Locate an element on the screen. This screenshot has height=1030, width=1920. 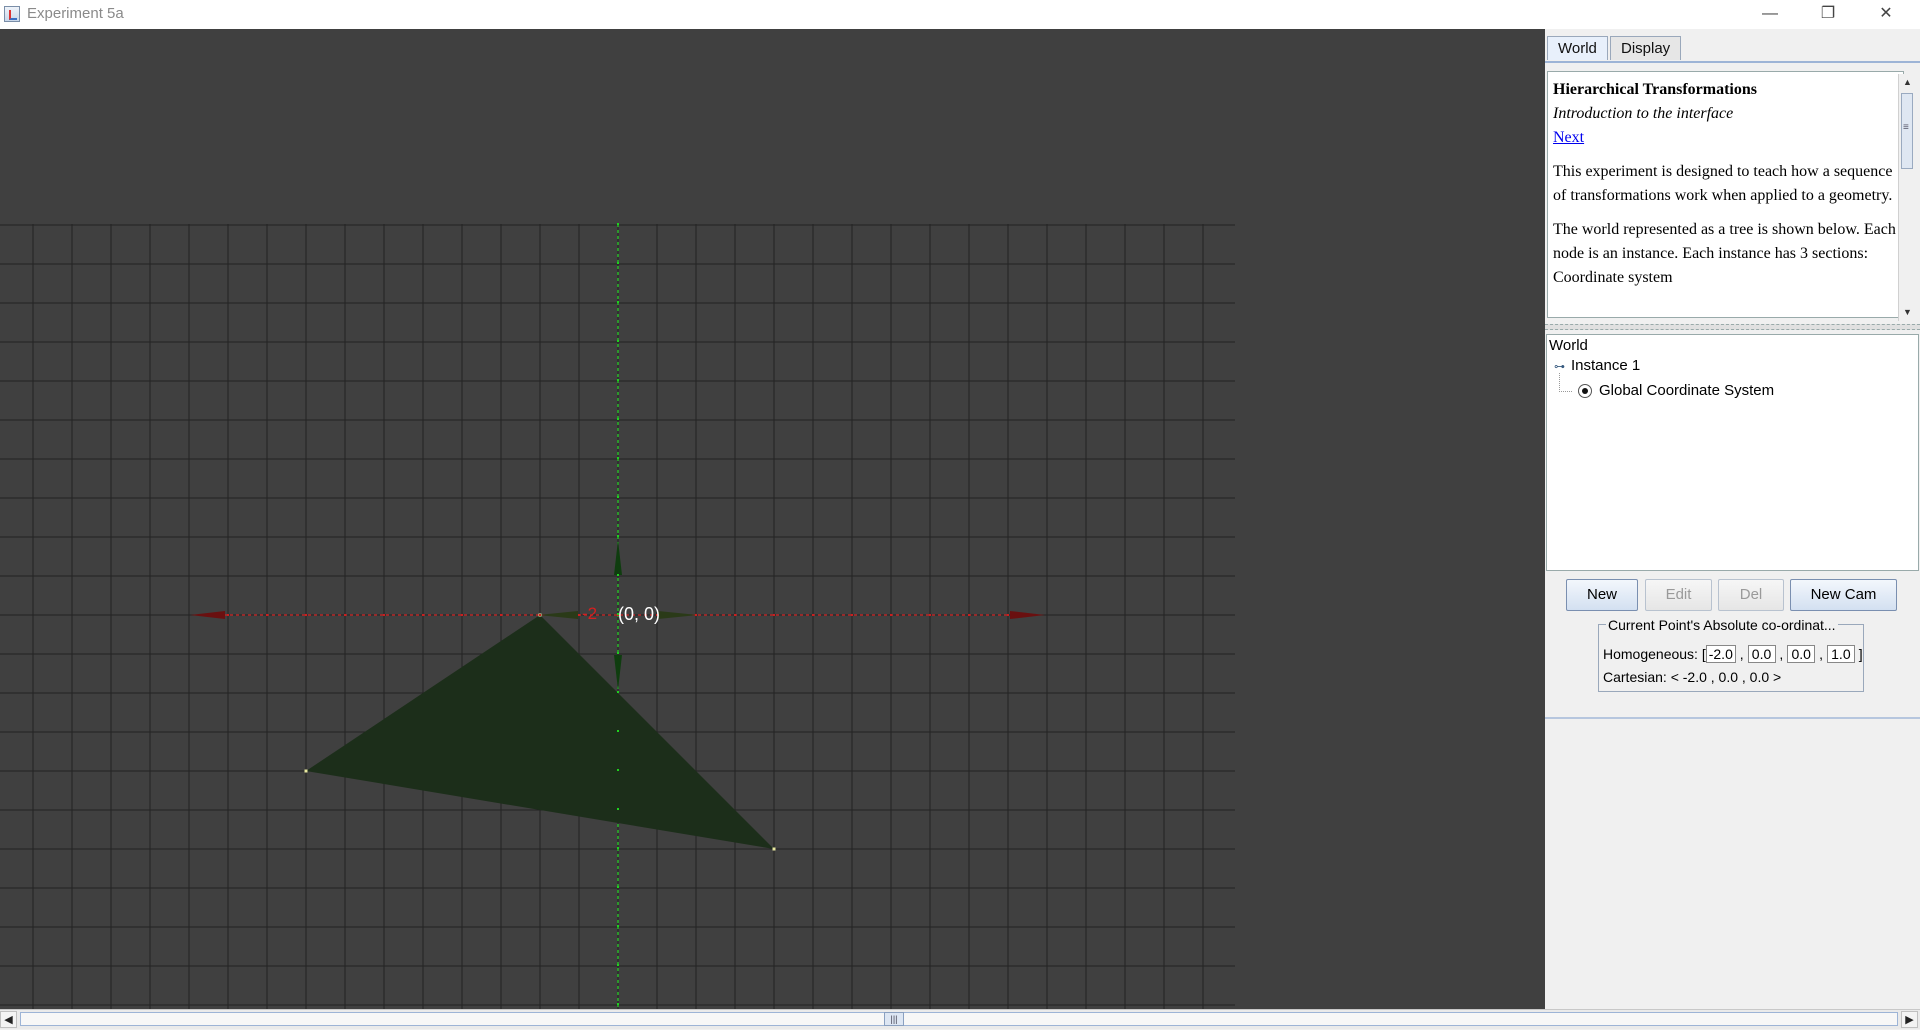
scroll-thumb is located at coordinates (1907, 131).